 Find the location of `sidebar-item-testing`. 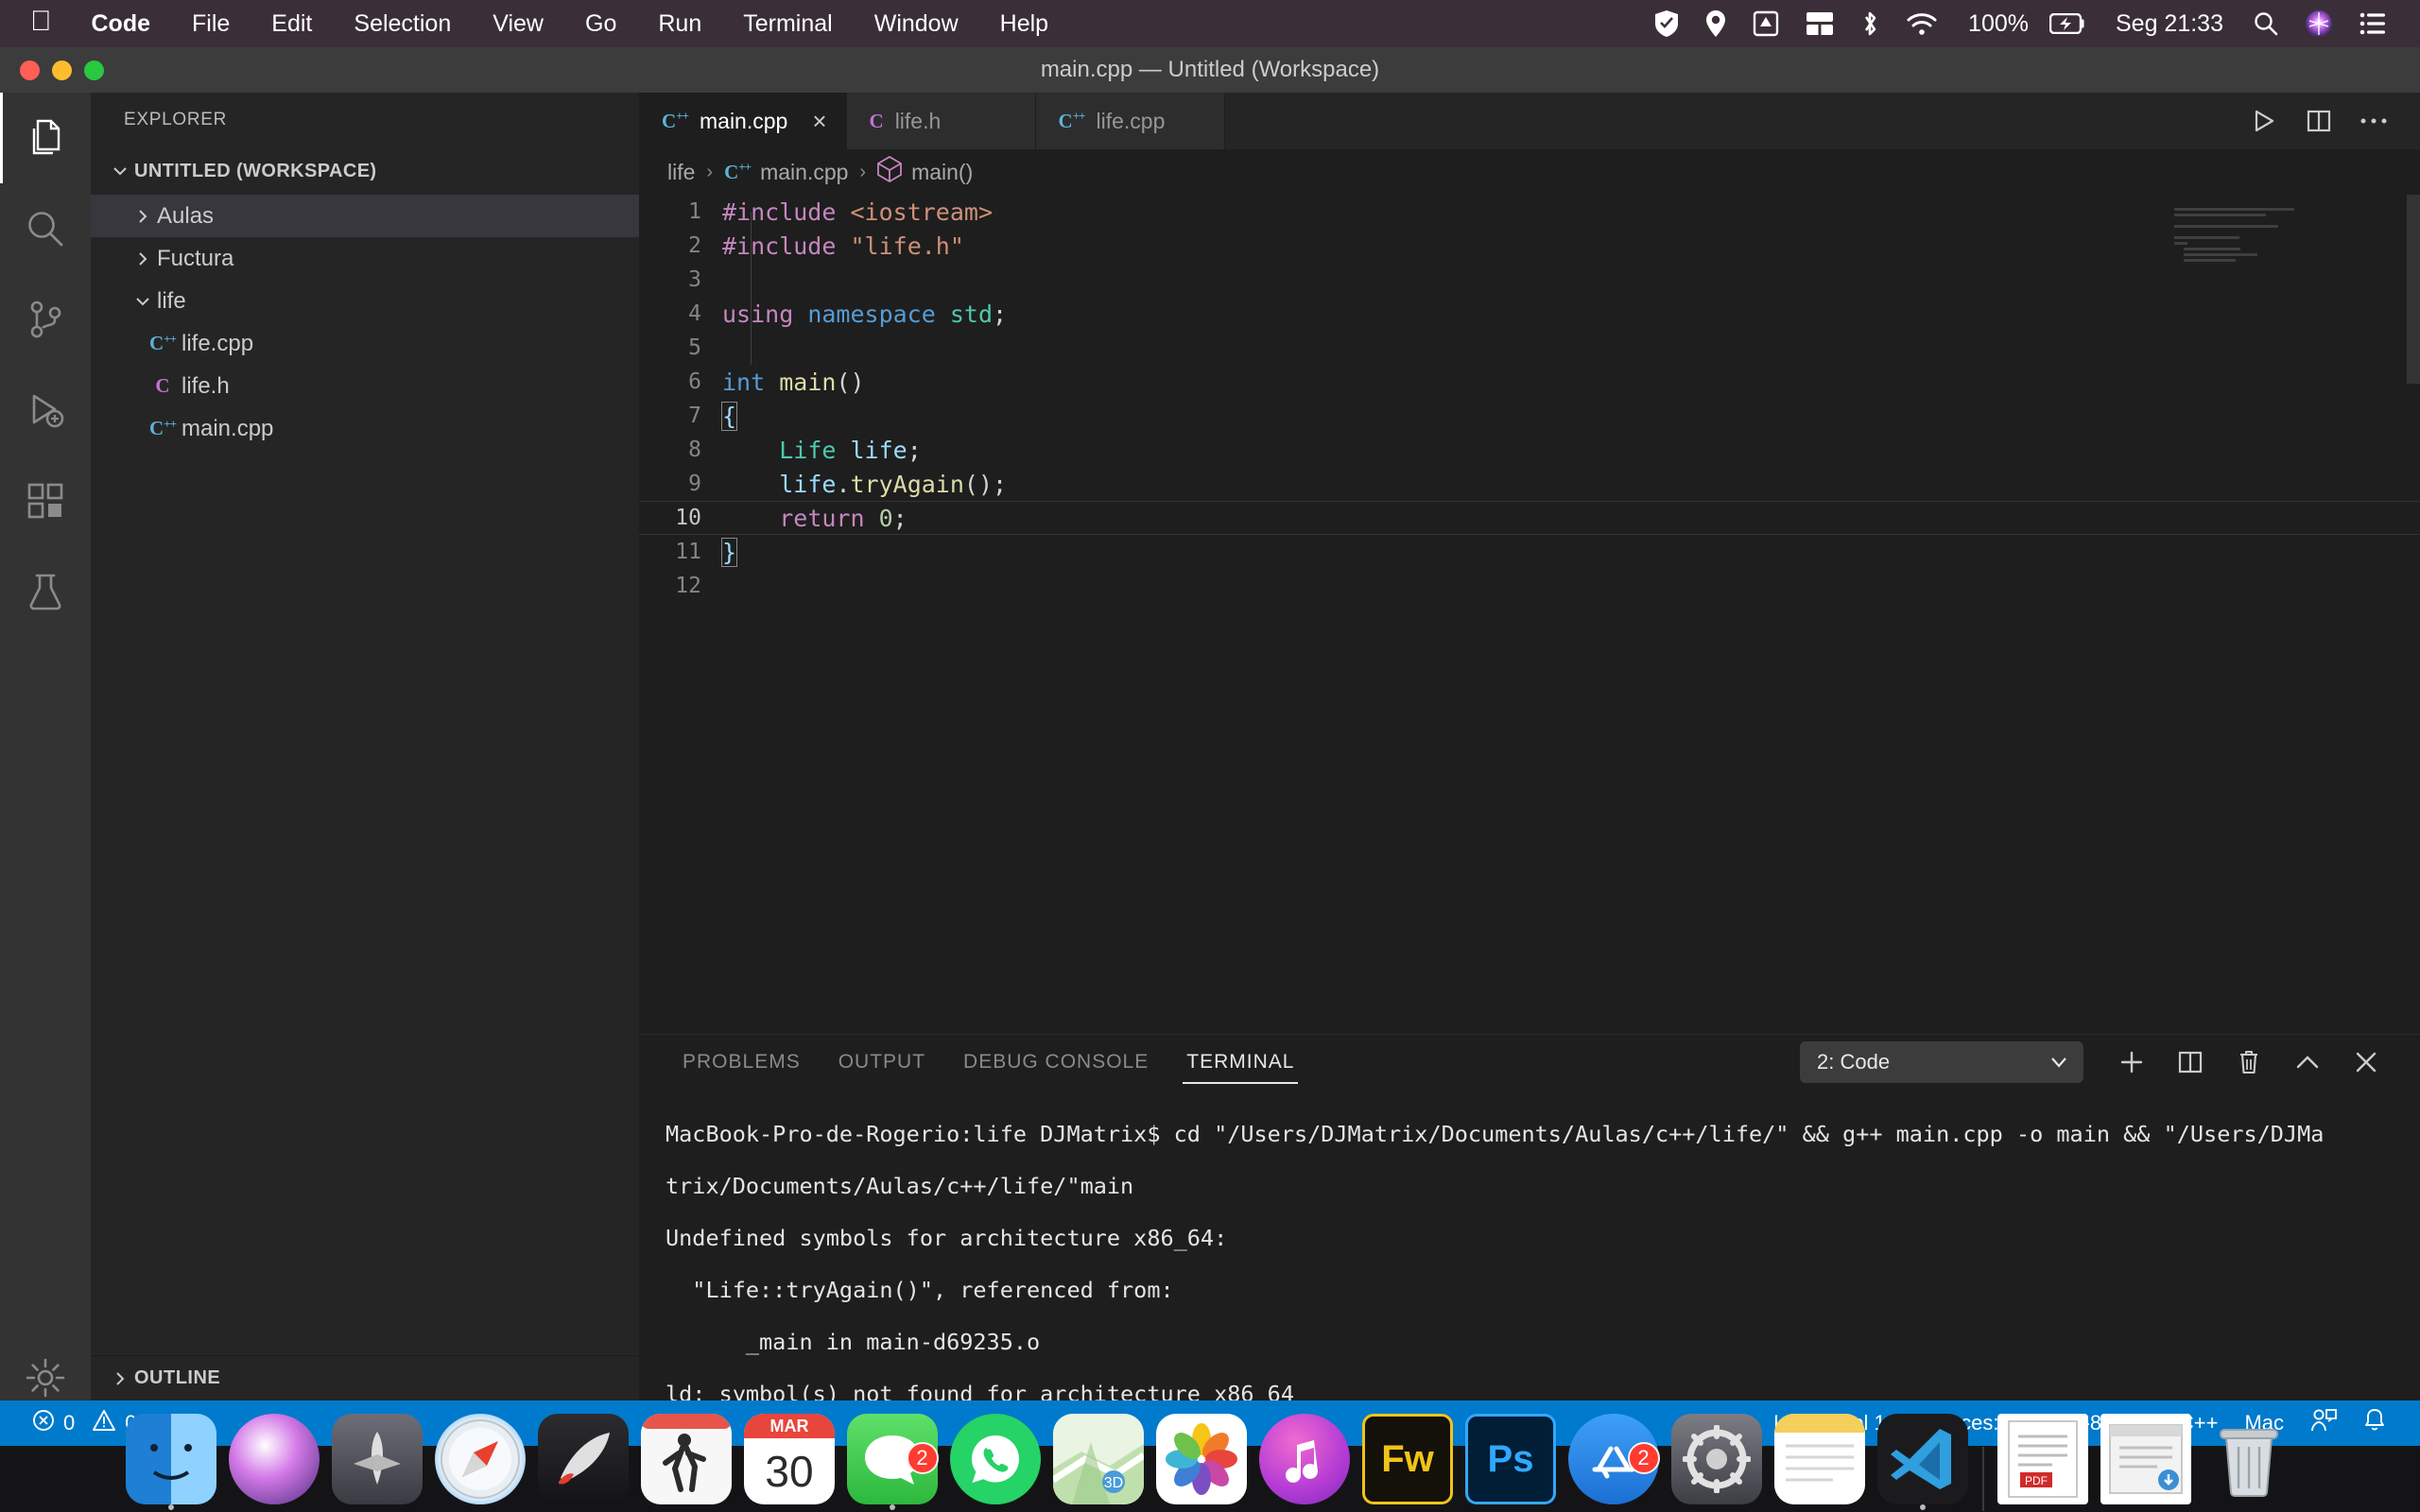

sidebar-item-testing is located at coordinates (45, 591).